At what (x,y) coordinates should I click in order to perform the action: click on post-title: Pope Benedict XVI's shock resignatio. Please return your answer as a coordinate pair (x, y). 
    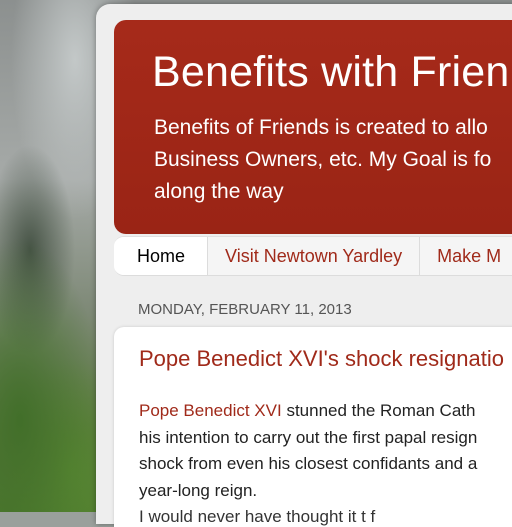
    Looking at the image, I should click on (321, 359).